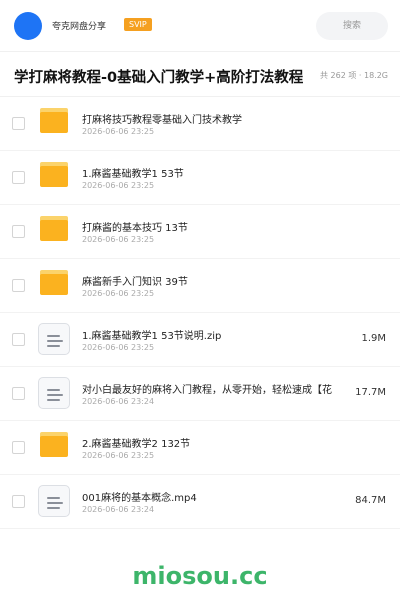 This screenshot has width=400, height=600. What do you see at coordinates (369, 500) in the screenshot?
I see `file-size: 84.7M` at bounding box center [369, 500].